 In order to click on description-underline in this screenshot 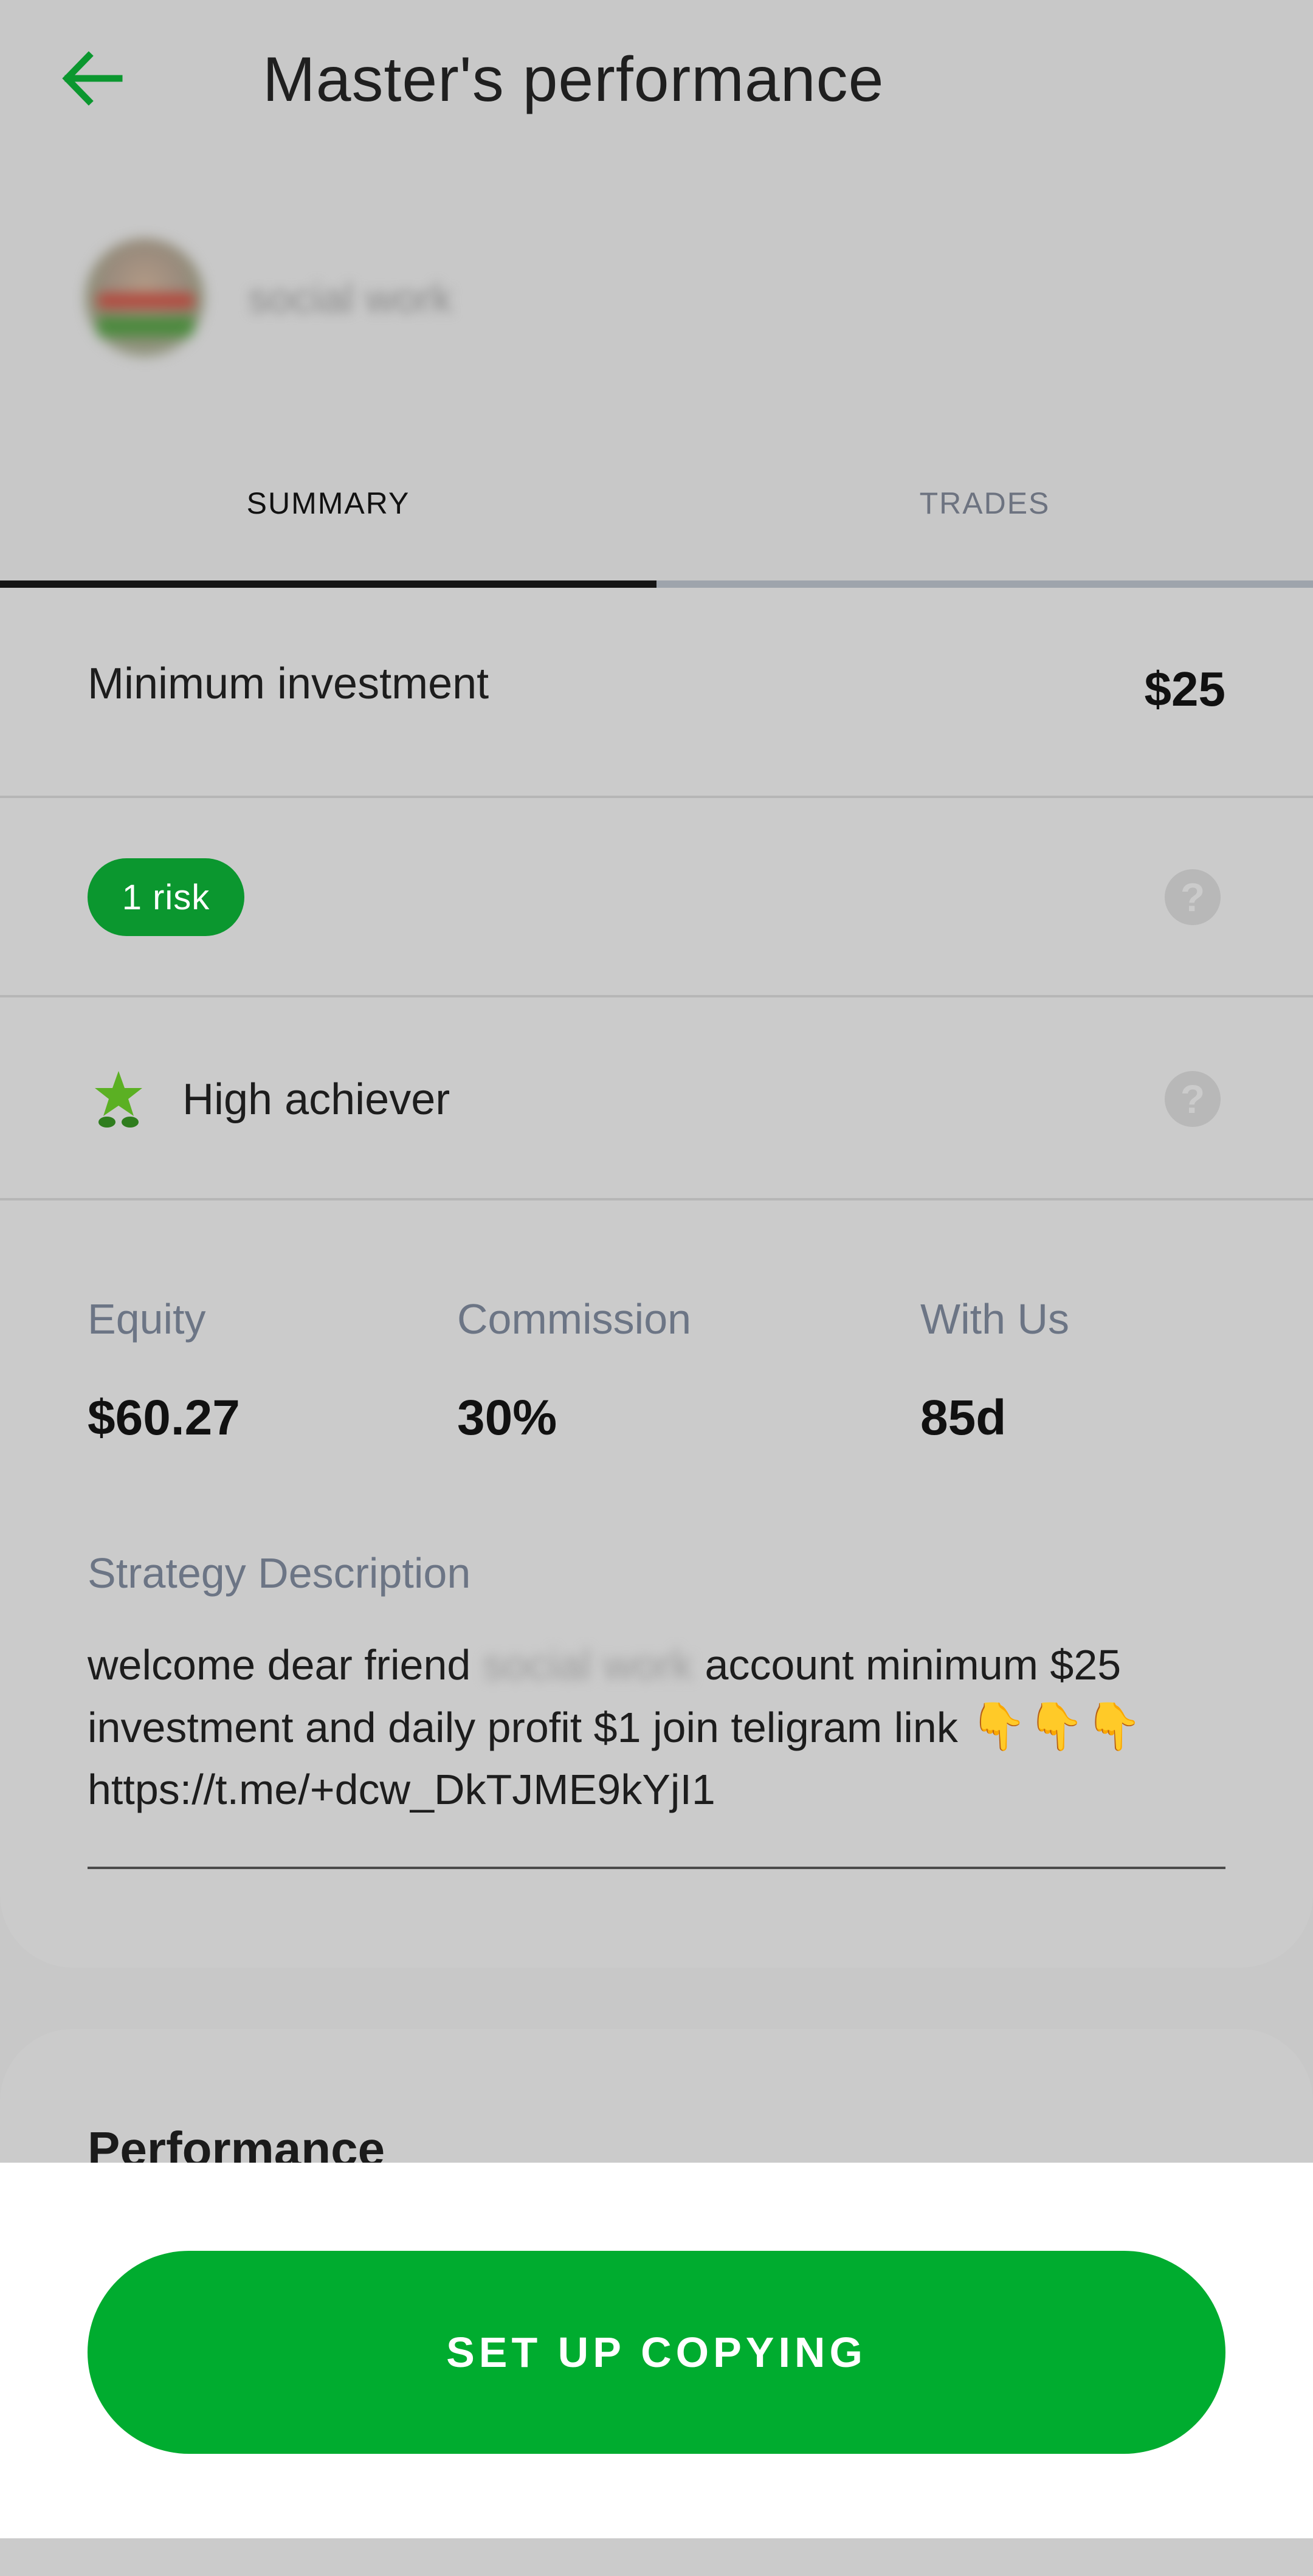, I will do `click(656, 1868)`.